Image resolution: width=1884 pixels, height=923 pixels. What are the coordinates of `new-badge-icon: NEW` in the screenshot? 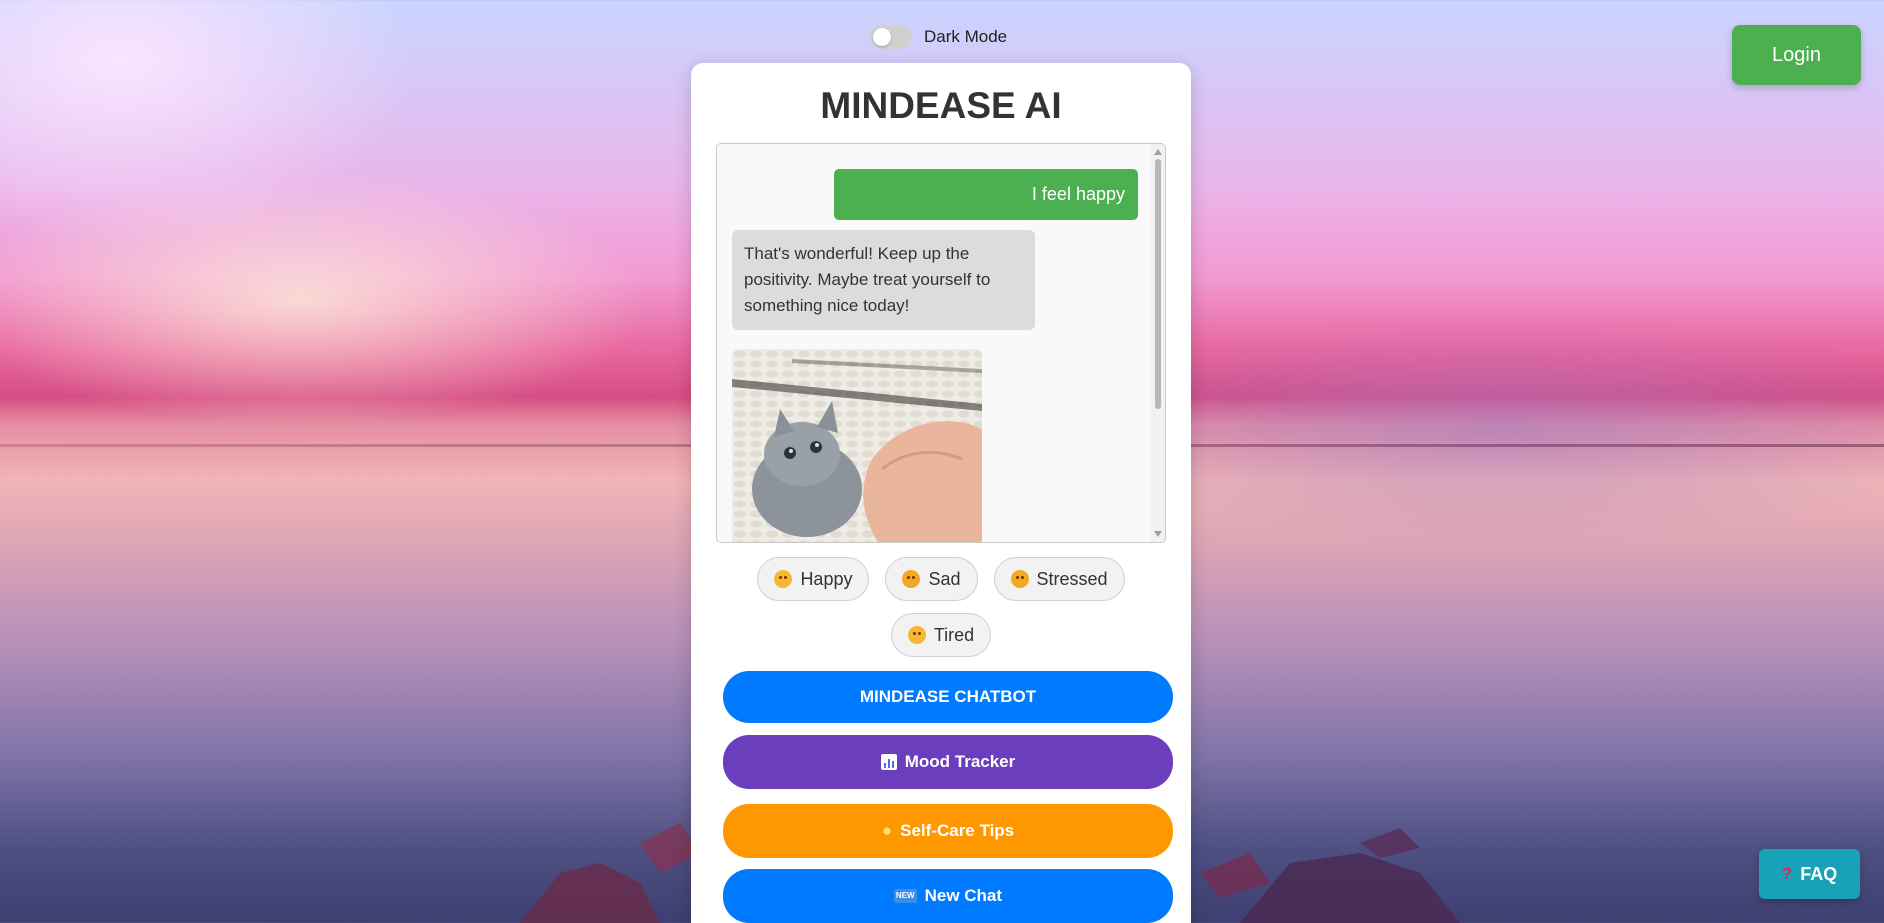 It's located at (905, 896).